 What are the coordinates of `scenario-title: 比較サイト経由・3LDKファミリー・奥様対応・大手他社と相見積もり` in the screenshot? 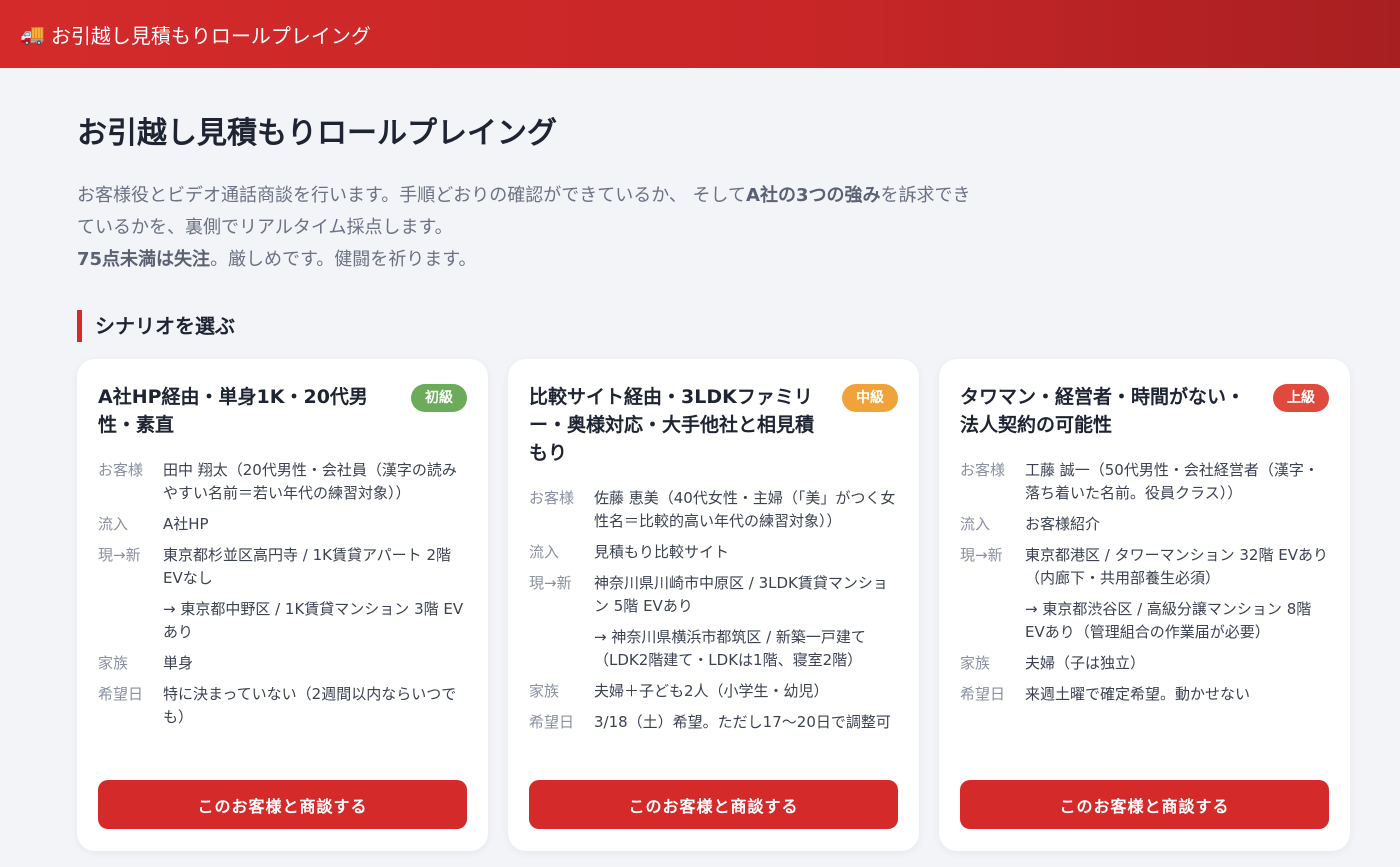 It's located at (672, 425).